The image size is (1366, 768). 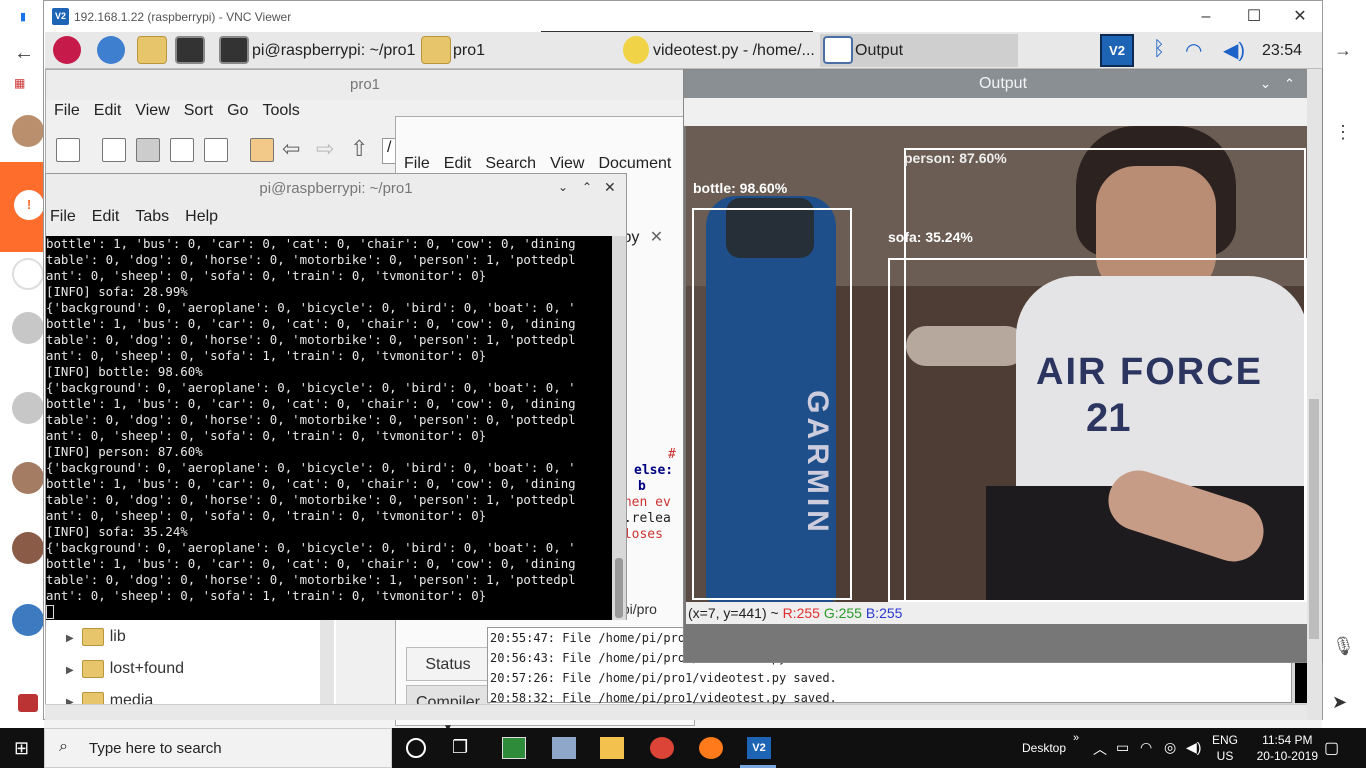 I want to click on menu-sort: Sort, so click(x=198, y=110).